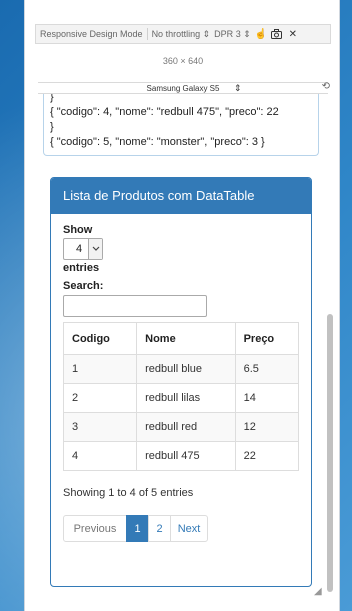 This screenshot has height=611, width=352. I want to click on table-header-row: Codigo Nome Preço, so click(181, 338).